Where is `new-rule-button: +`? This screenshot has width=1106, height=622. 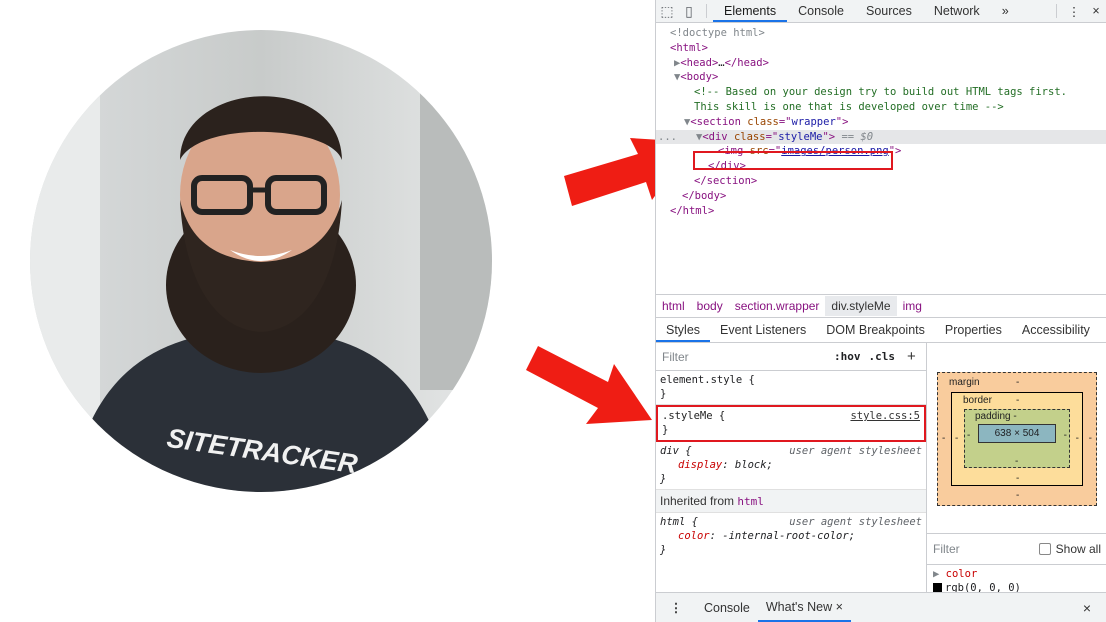 new-rule-button: + is located at coordinates (911, 356).